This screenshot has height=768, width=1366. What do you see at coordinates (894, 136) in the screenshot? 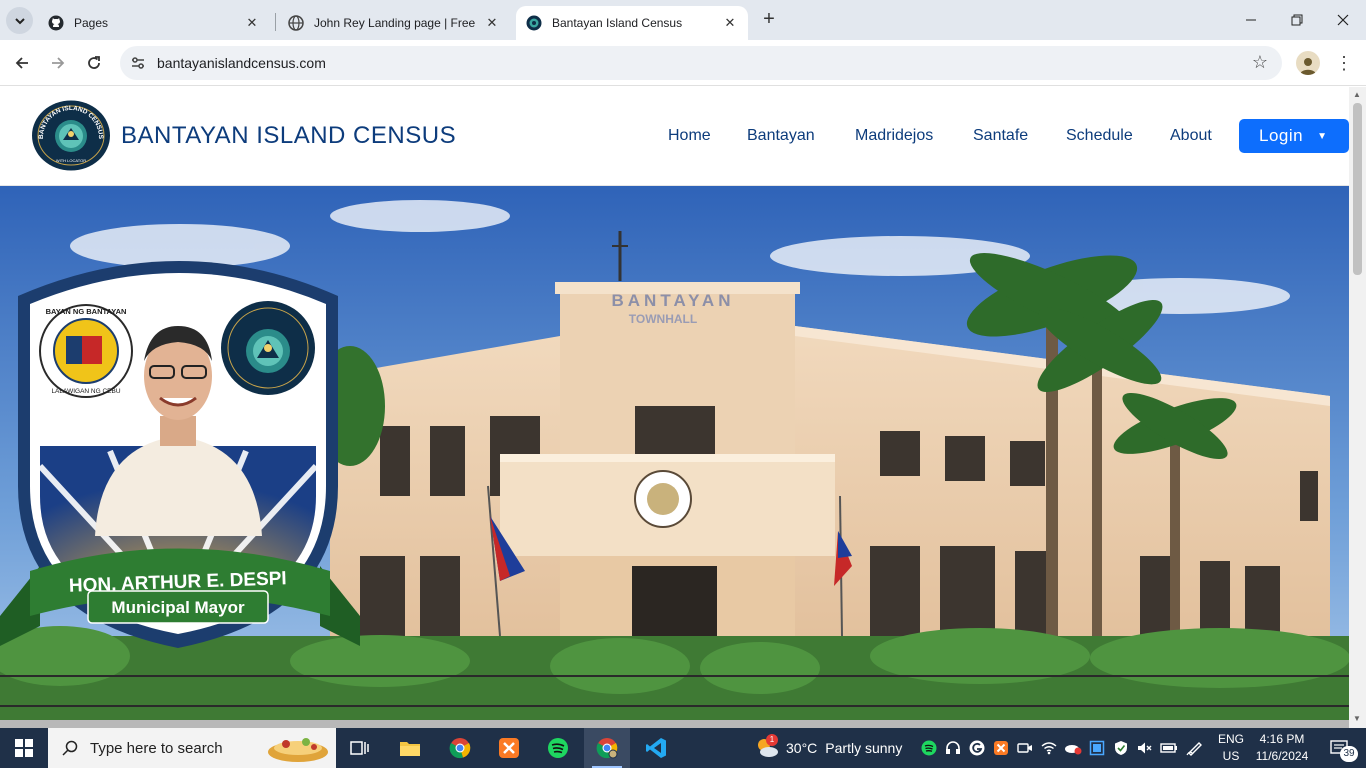
I see `nav-madridejos: Madridejos` at bounding box center [894, 136].